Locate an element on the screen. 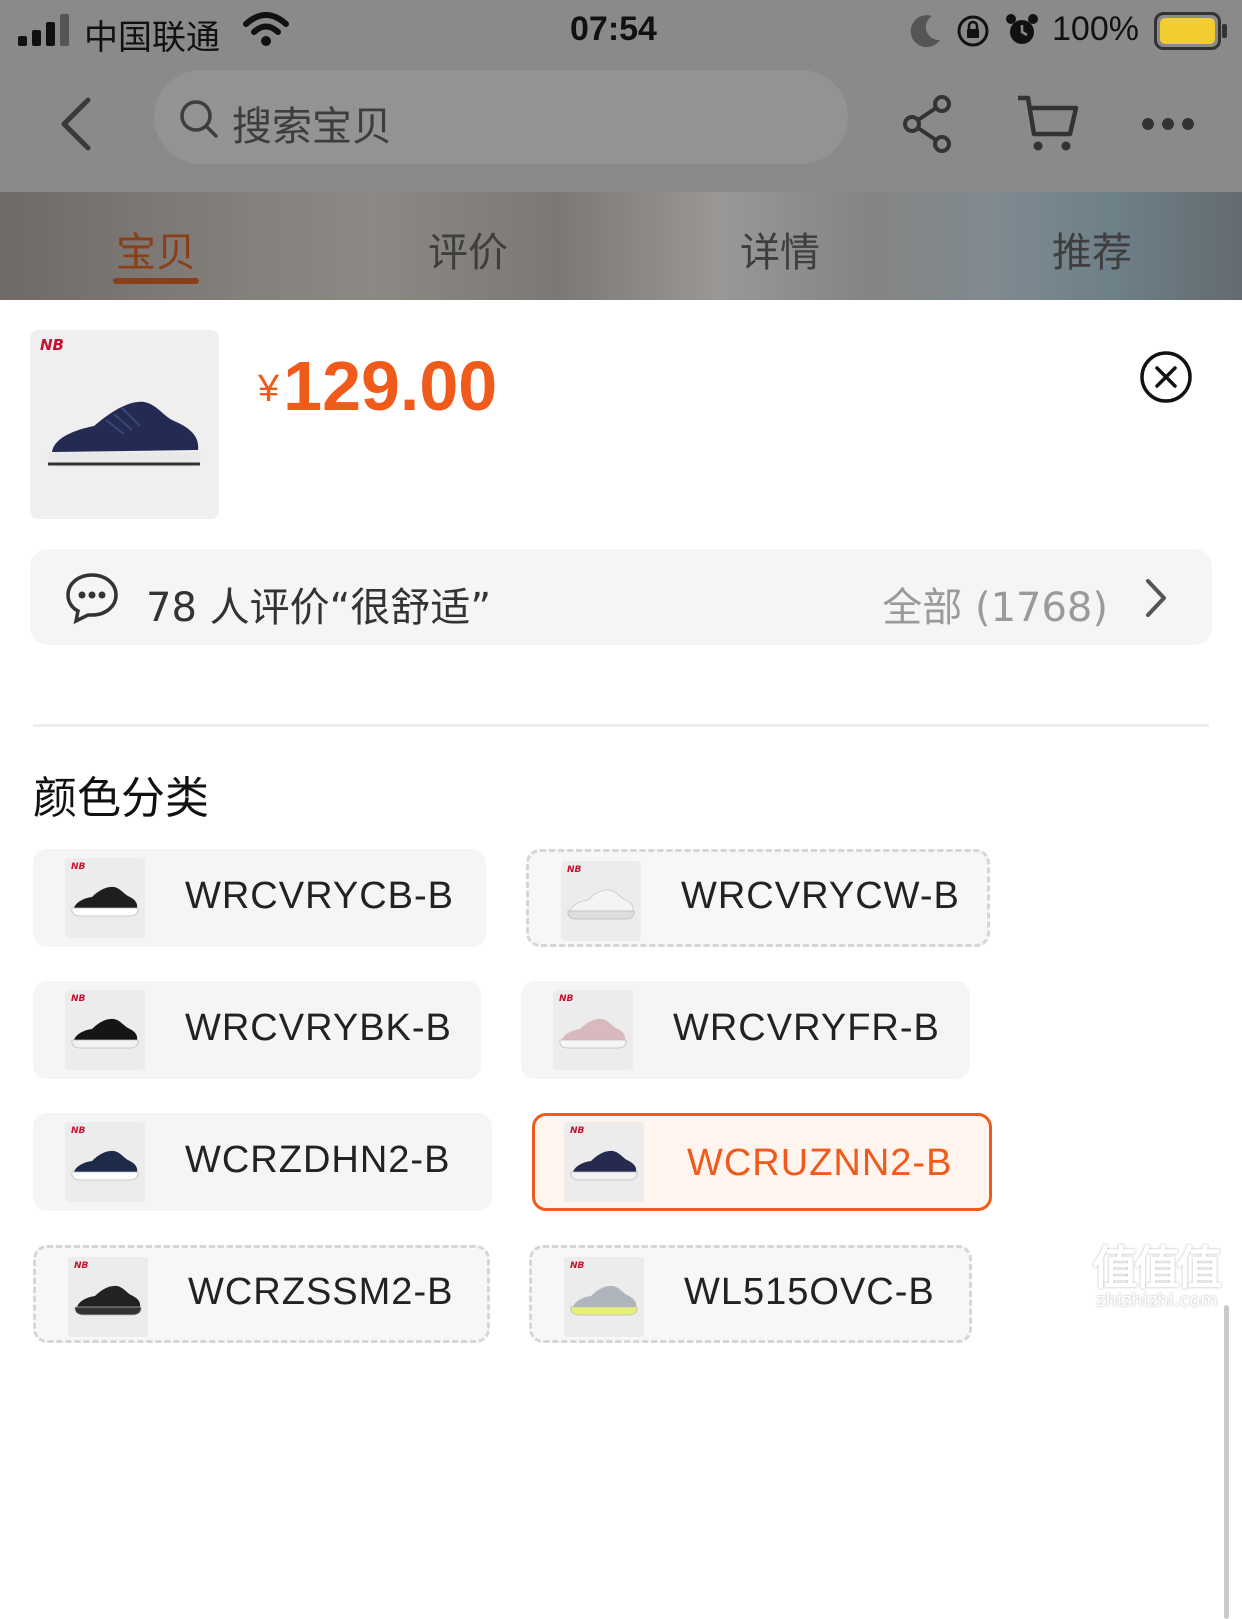 The width and height of the screenshot is (1242, 1619). nav-bar: 搜索宝贝 is located at coordinates (621, 128).